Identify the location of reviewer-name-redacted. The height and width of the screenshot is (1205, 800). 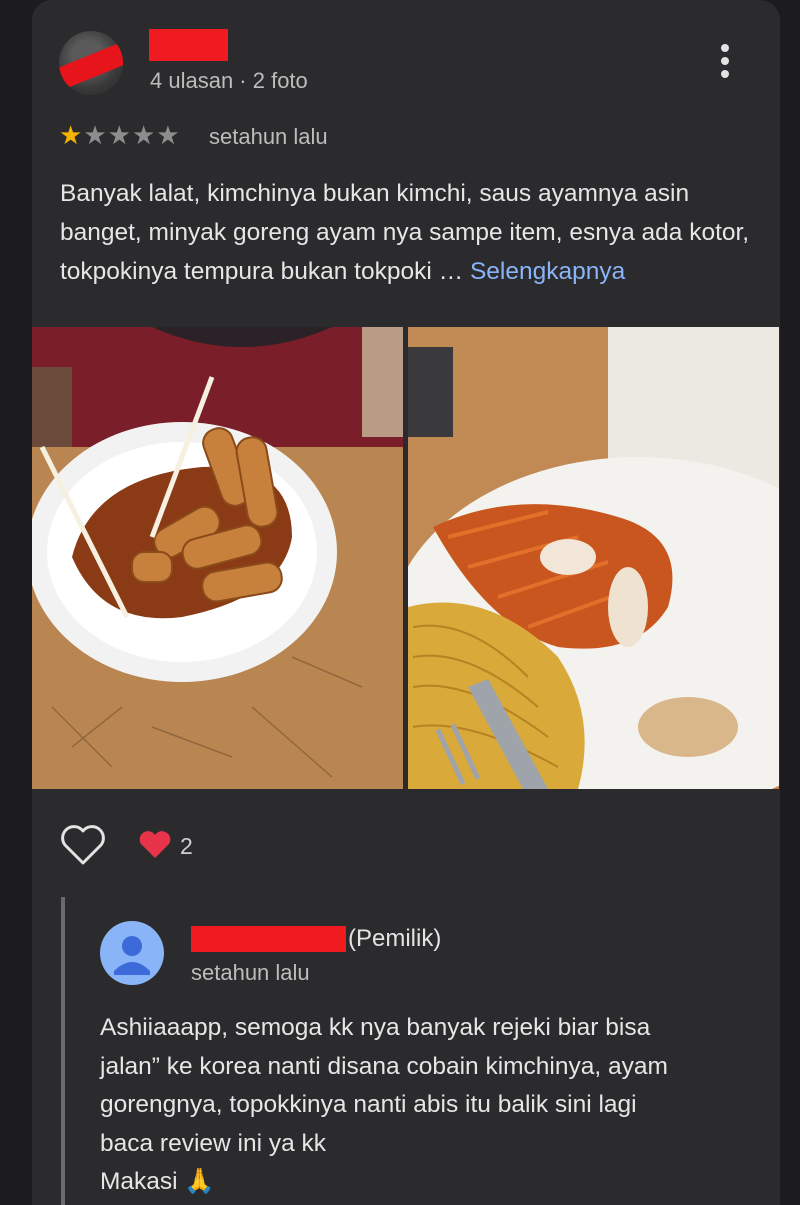
(188, 45).